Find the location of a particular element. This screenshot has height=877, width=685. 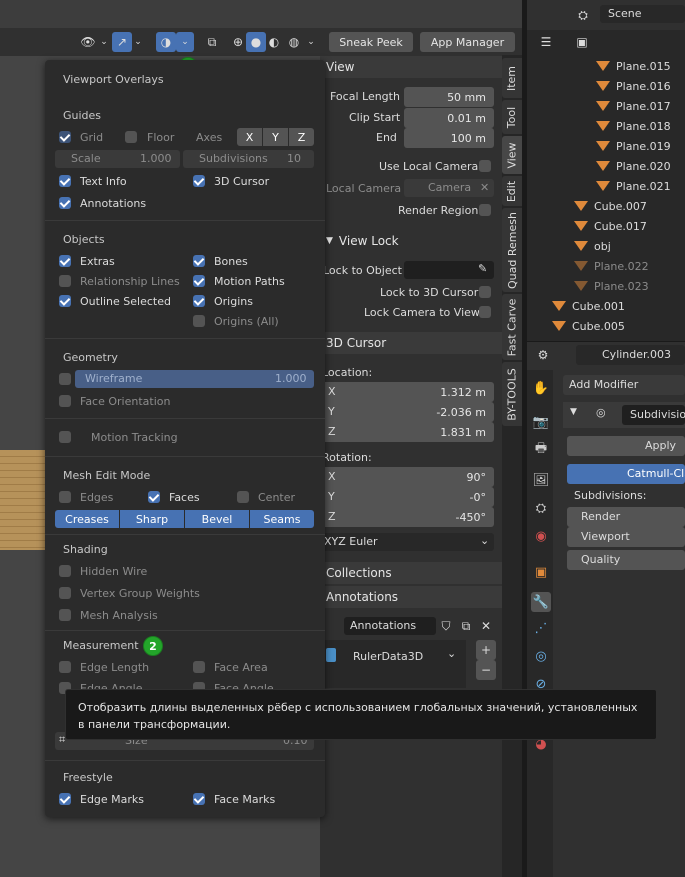

tab-edit: Edit is located at coordinates (512, 191).